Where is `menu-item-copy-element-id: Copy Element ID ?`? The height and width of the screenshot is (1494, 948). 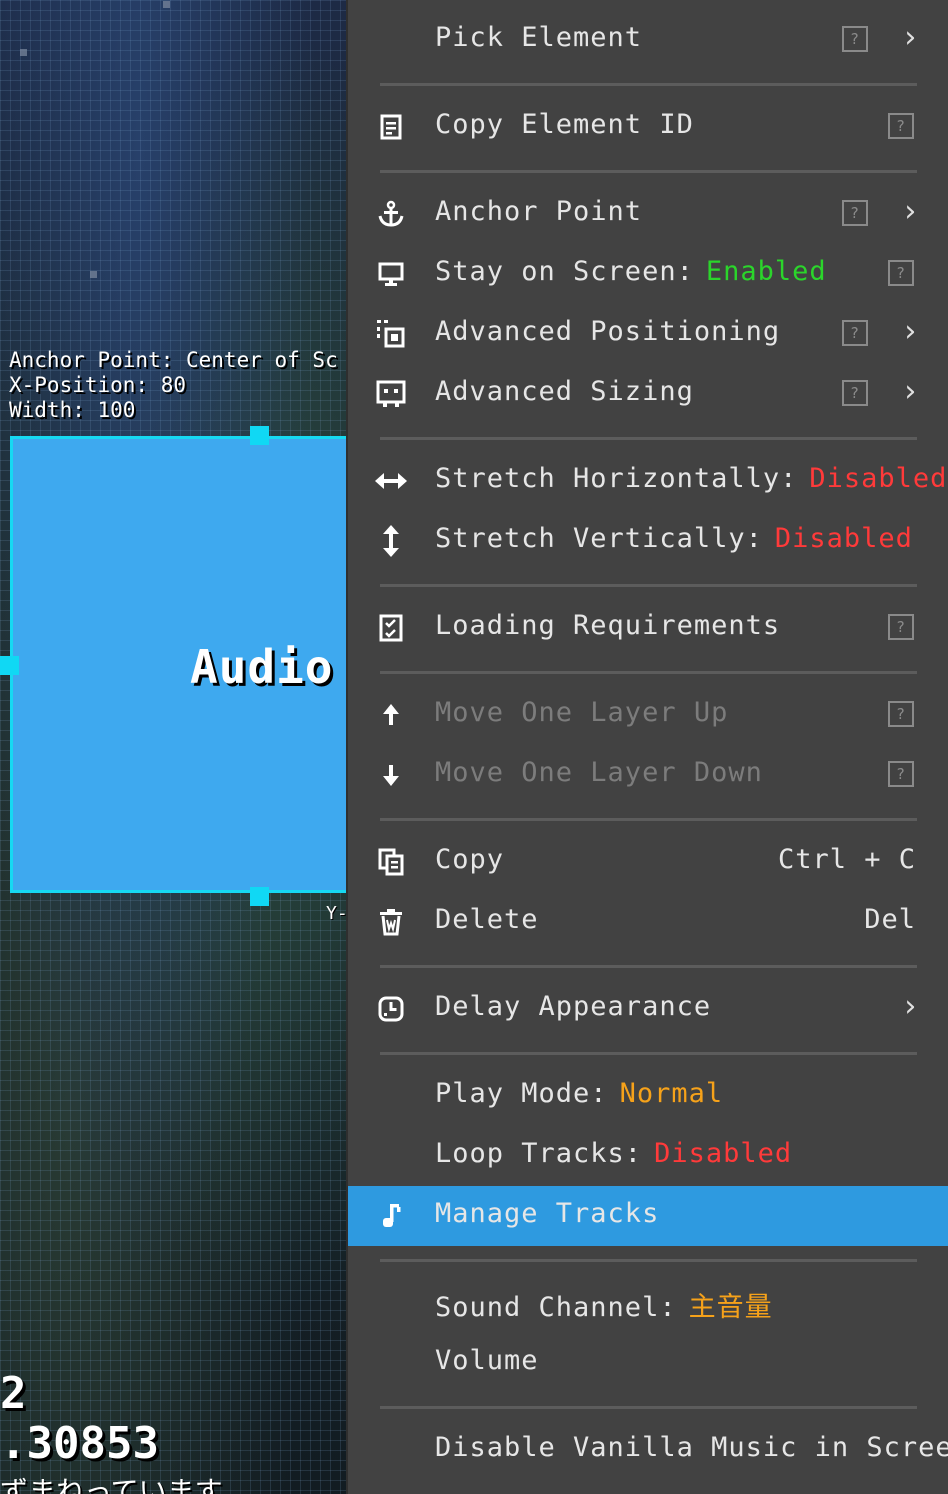 menu-item-copy-element-id: Copy Element ID ? is located at coordinates (648, 127).